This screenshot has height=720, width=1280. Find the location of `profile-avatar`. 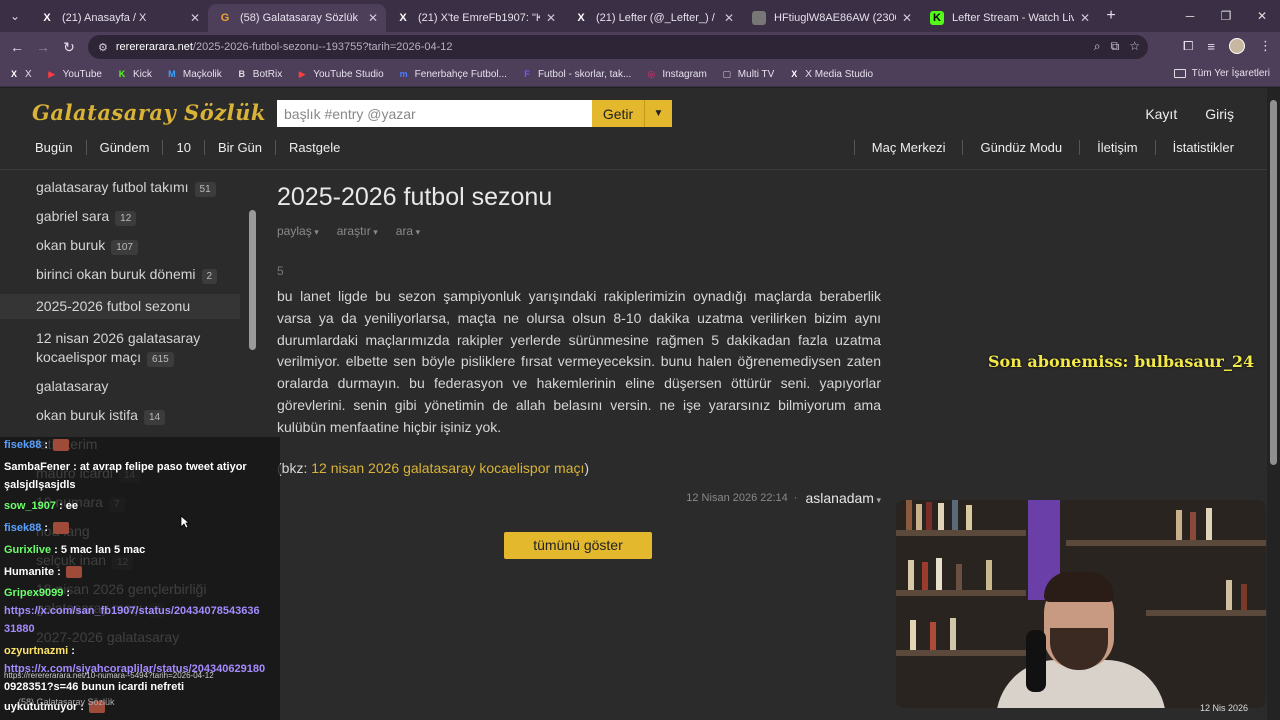

profile-avatar is located at coordinates (1237, 46).